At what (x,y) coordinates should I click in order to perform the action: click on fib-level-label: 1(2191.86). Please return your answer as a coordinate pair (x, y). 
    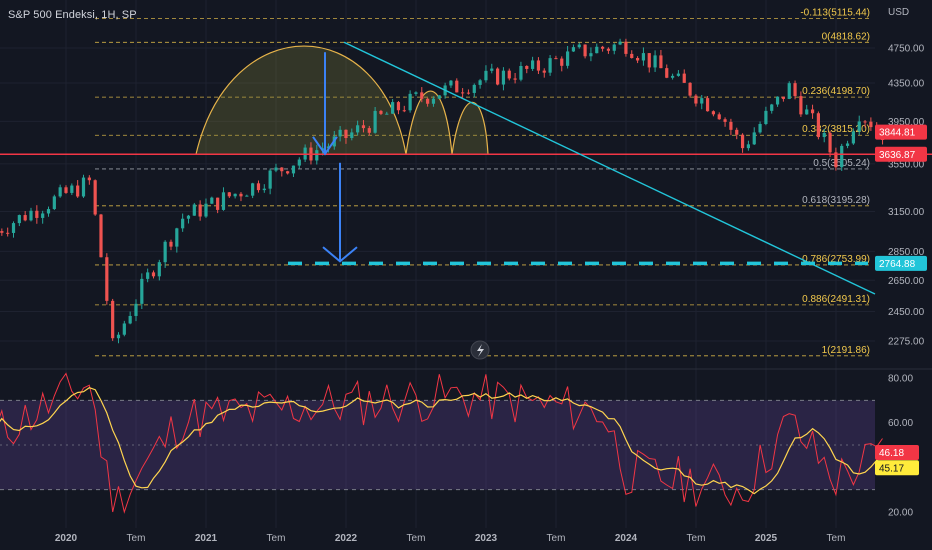
    Looking at the image, I should click on (846, 350).